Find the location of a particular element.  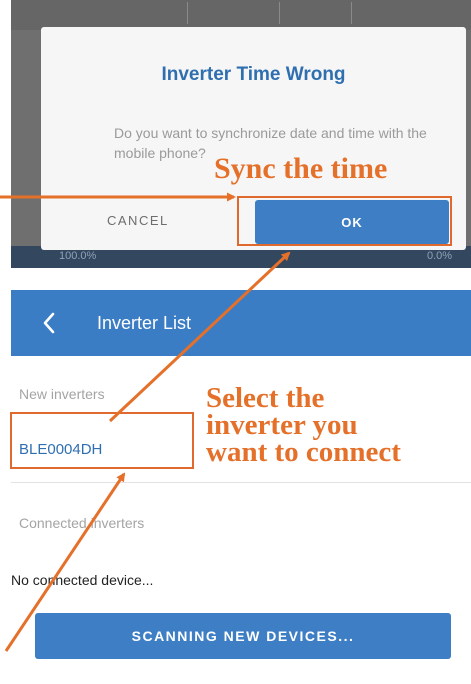

arrow-to-inverter-item is located at coordinates (65, 562).